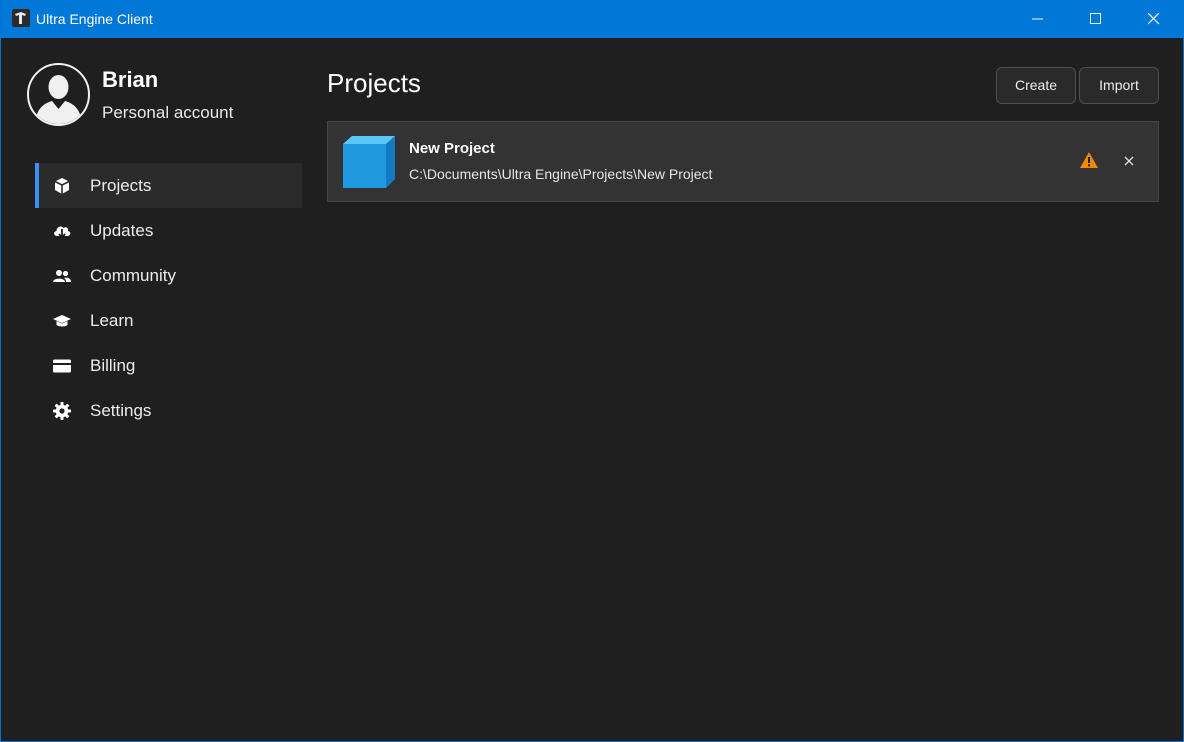 The height and width of the screenshot is (742, 1184). Describe the element at coordinates (168, 410) in the screenshot. I see `sidebar-item-settings: Settings` at that location.